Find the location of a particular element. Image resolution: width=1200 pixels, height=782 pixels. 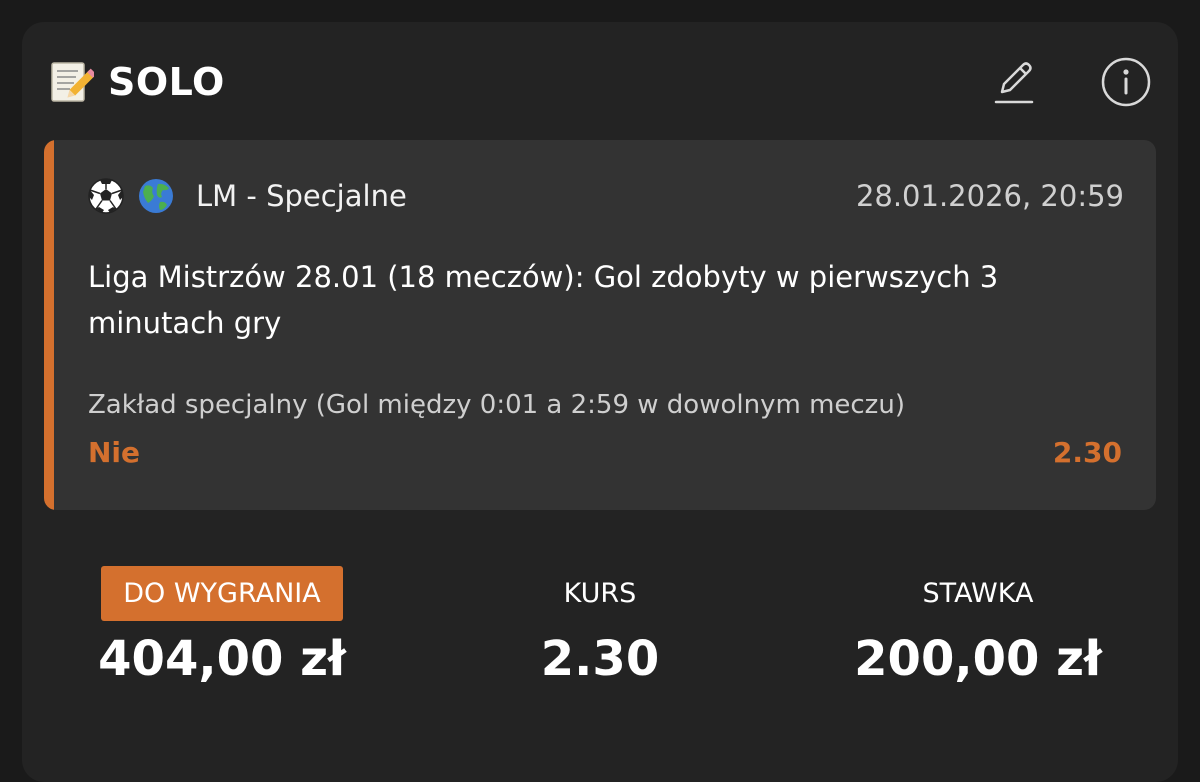

pick-odds: 2.30 is located at coordinates (1087, 452).